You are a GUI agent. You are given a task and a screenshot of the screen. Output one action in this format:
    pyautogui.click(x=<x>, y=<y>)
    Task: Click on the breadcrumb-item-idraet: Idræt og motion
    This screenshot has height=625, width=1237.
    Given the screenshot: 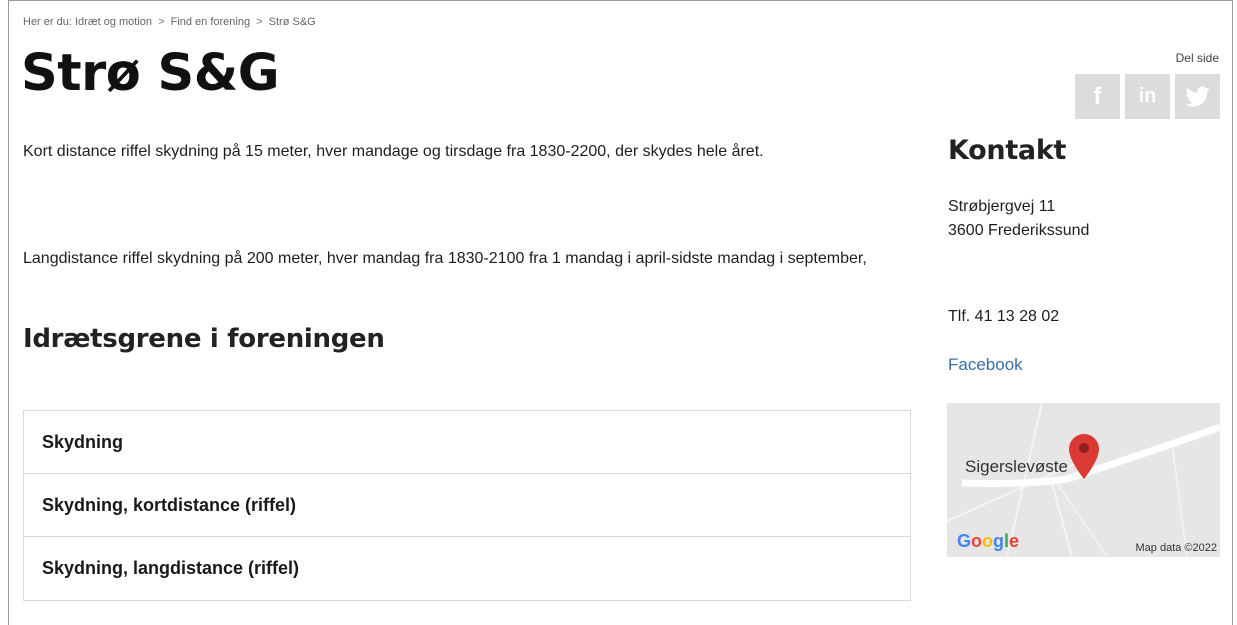 What is the action you would take?
    pyautogui.click(x=113, y=22)
    